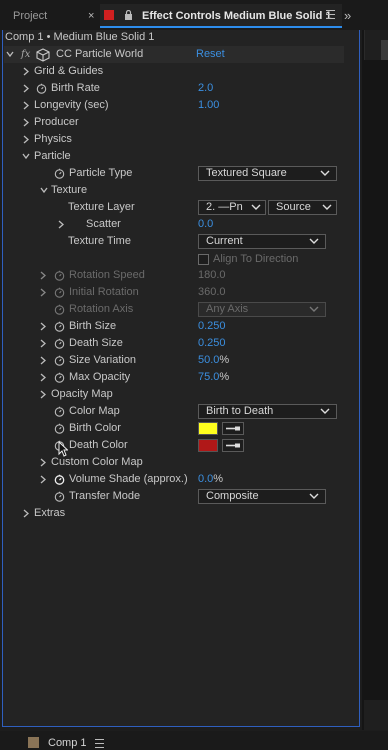 The image size is (388, 750). What do you see at coordinates (75, 88) in the screenshot?
I see `param-label: Birth Rate` at bounding box center [75, 88].